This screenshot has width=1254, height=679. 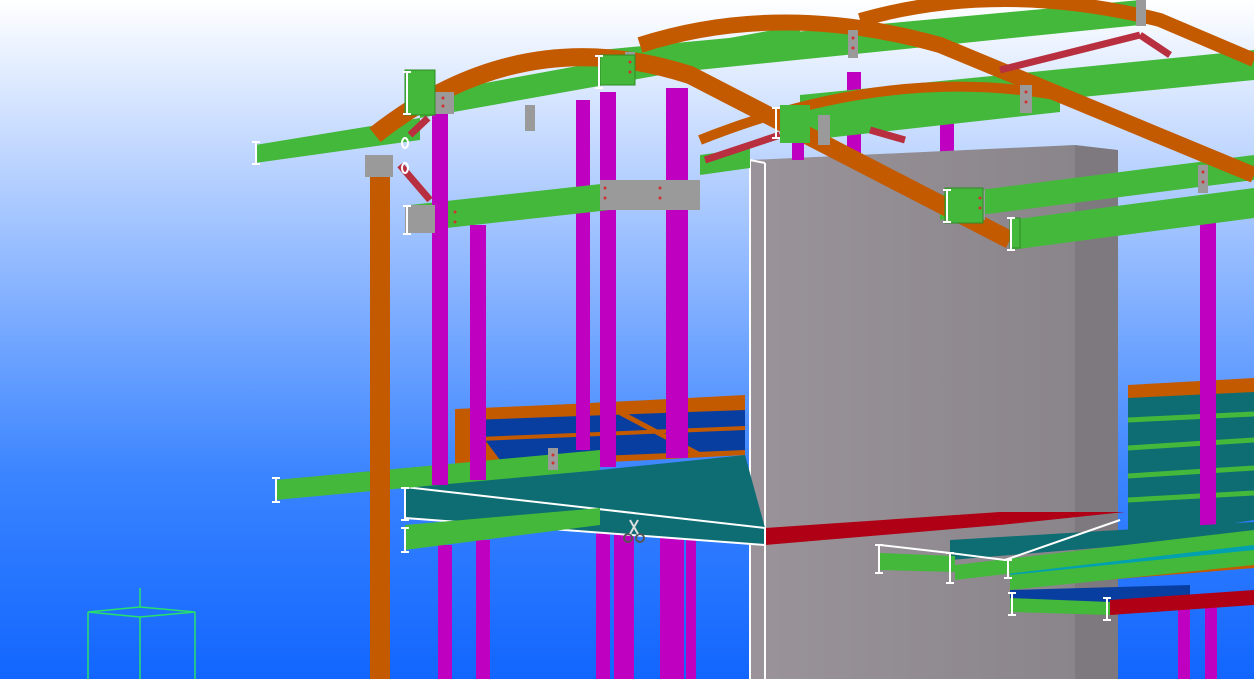 What do you see at coordinates (1190, 459) in the screenshot?
I see `far-right-floor` at bounding box center [1190, 459].